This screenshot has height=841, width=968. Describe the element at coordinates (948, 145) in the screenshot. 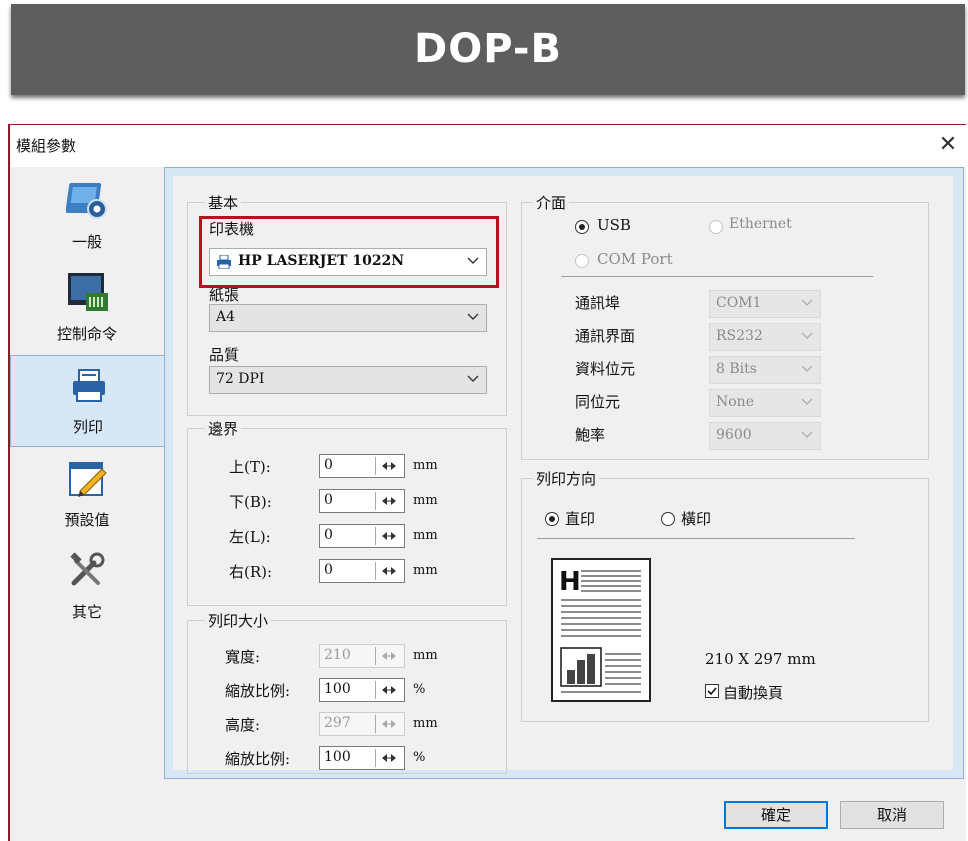

I see `close-button: ✕` at that location.